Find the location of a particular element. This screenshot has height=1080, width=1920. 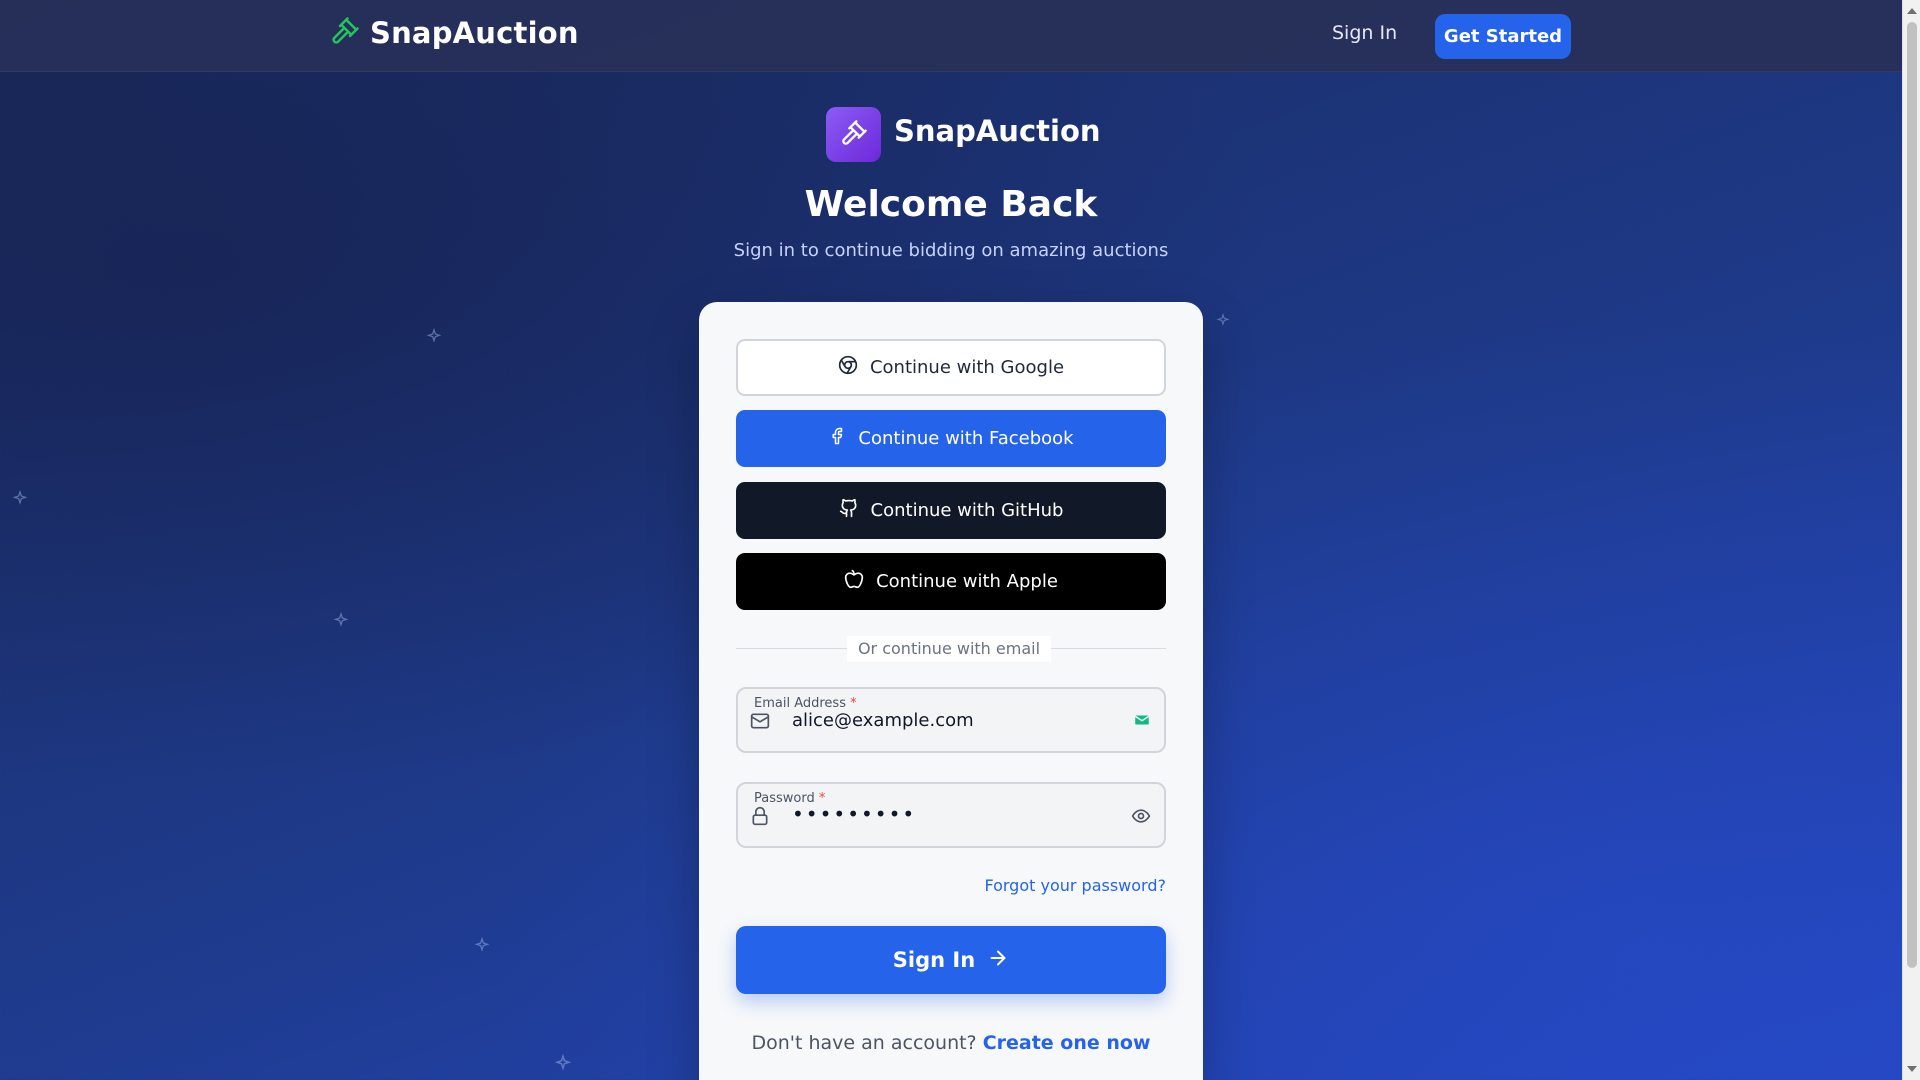

nav-signin-link: Sign In is located at coordinates (1364, 33).